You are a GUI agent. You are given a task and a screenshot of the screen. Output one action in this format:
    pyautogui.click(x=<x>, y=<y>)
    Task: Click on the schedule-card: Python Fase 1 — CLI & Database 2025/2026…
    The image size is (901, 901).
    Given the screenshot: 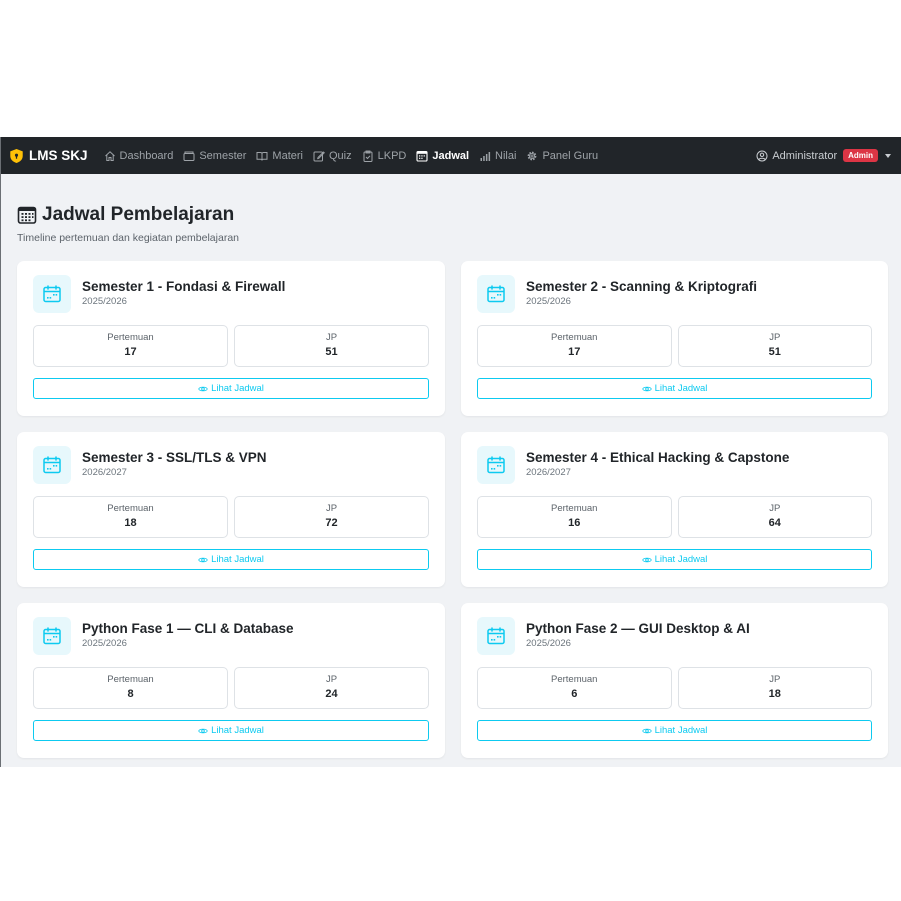 What is the action you would take?
    pyautogui.click(x=231, y=680)
    